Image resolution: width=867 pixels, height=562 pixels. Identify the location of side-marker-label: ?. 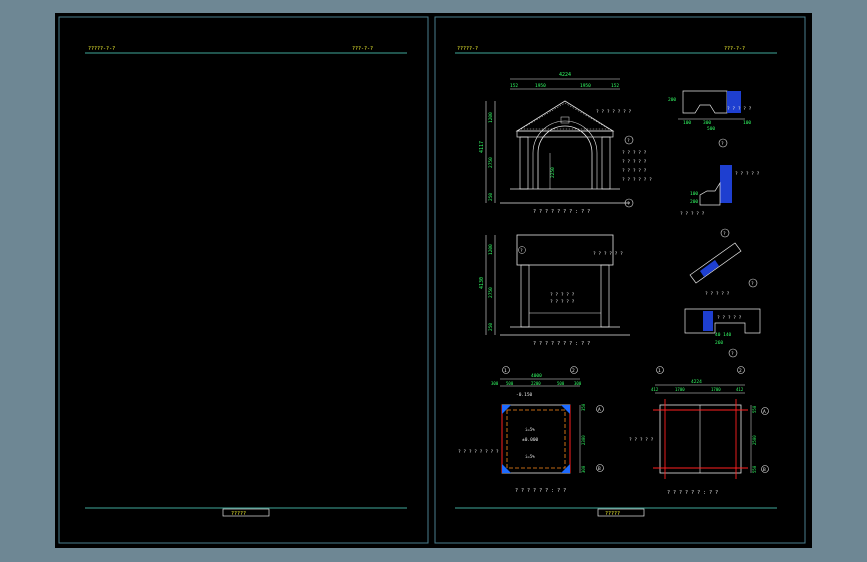
(521, 251).